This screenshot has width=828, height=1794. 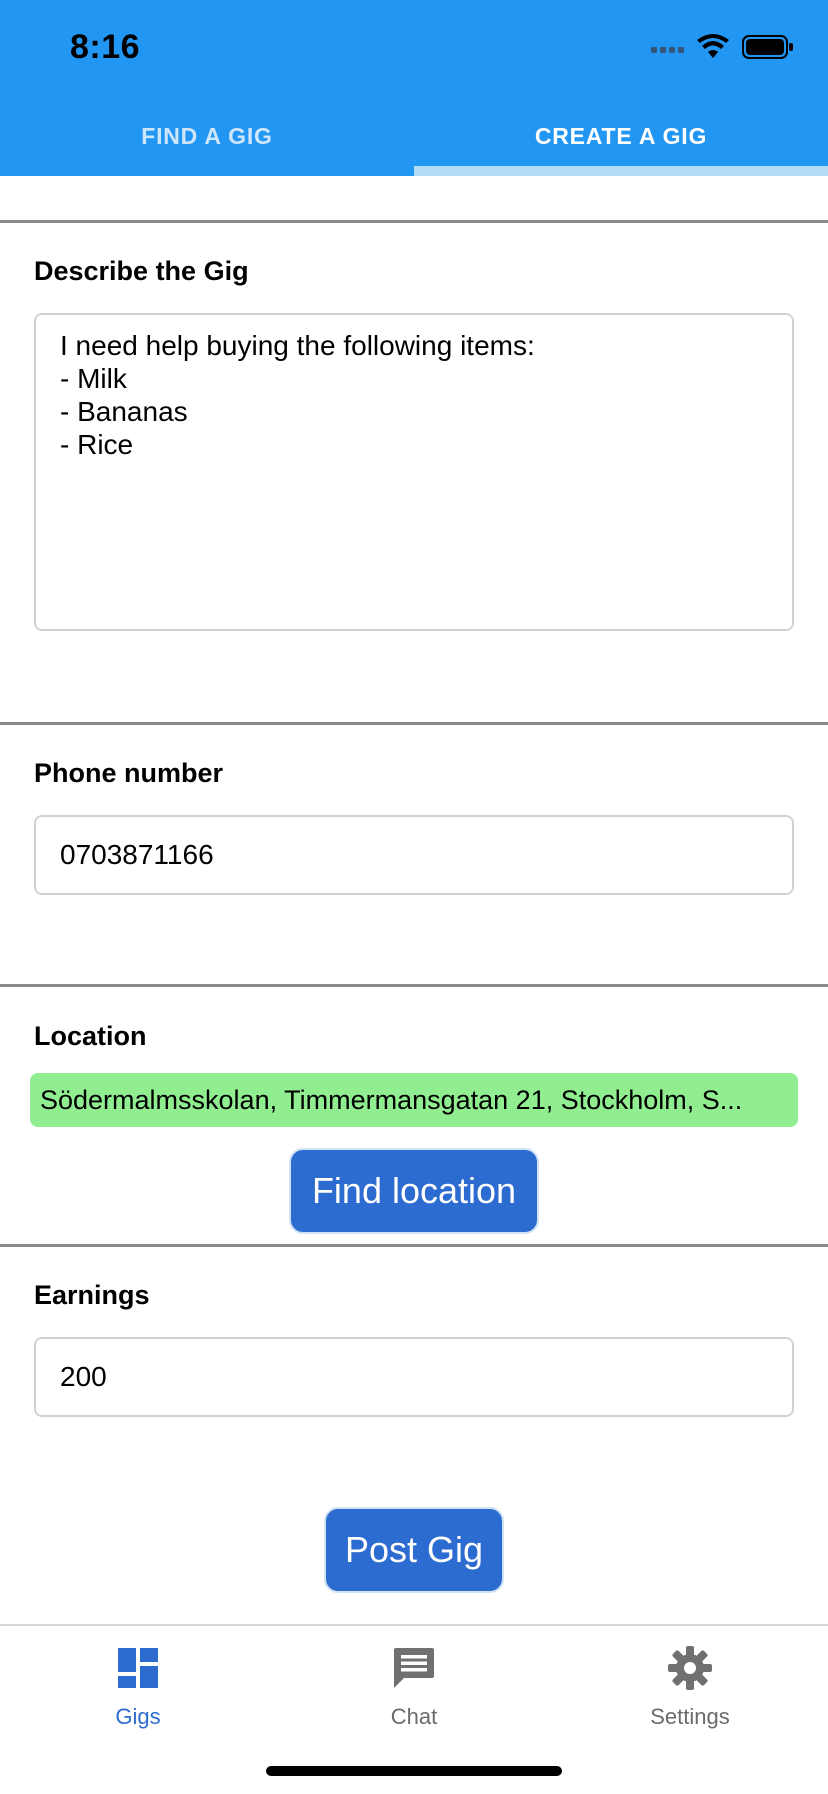 I want to click on battery-icon, so click(x=767, y=47).